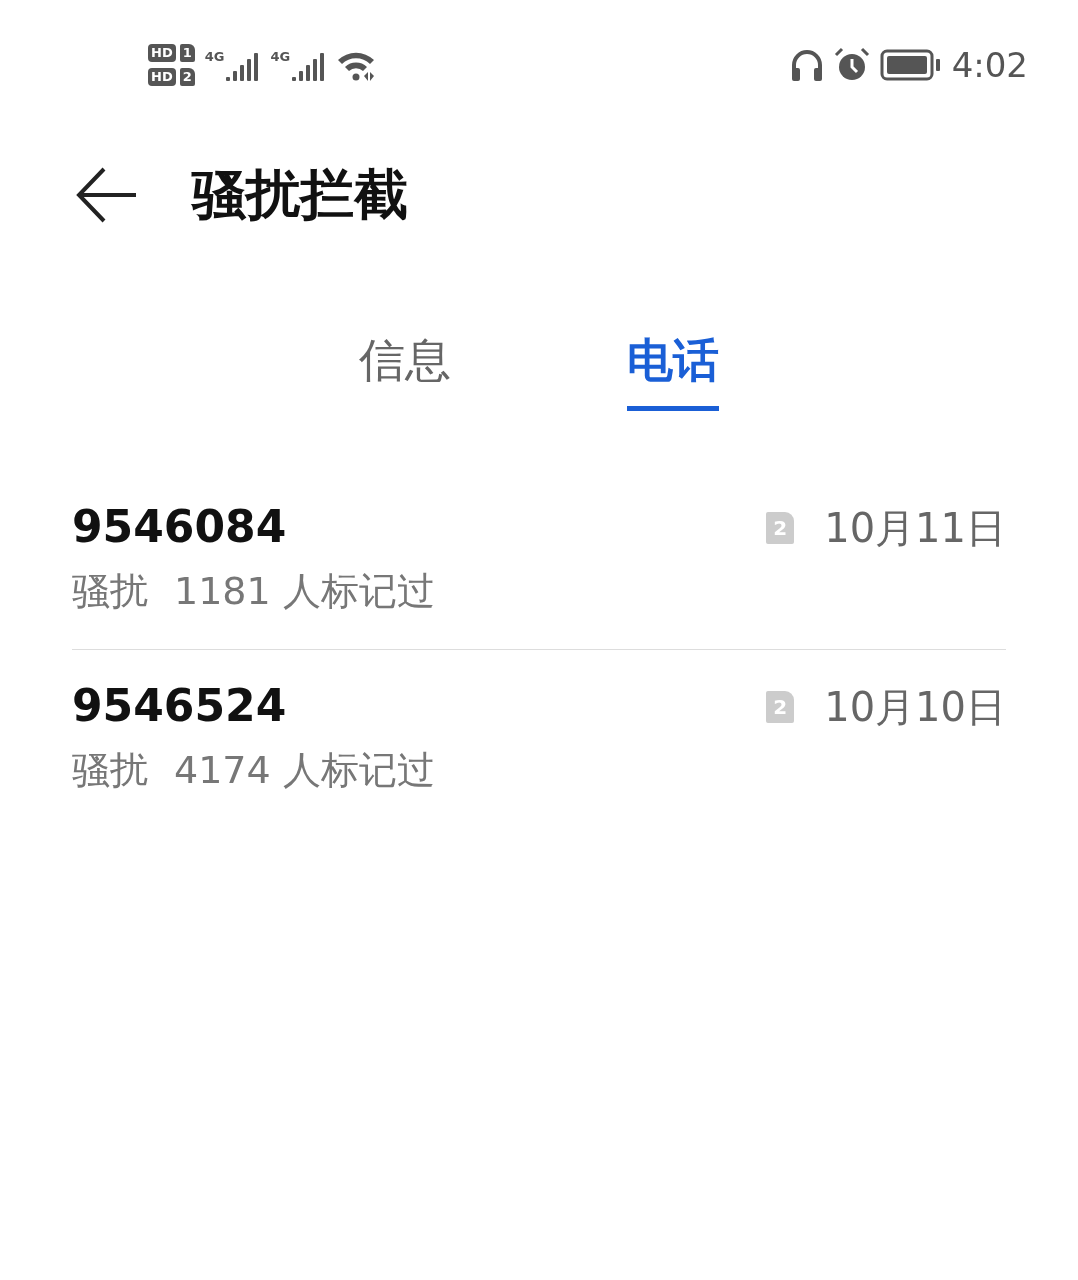  I want to click on sim-slot-label: 2, so click(187, 77).